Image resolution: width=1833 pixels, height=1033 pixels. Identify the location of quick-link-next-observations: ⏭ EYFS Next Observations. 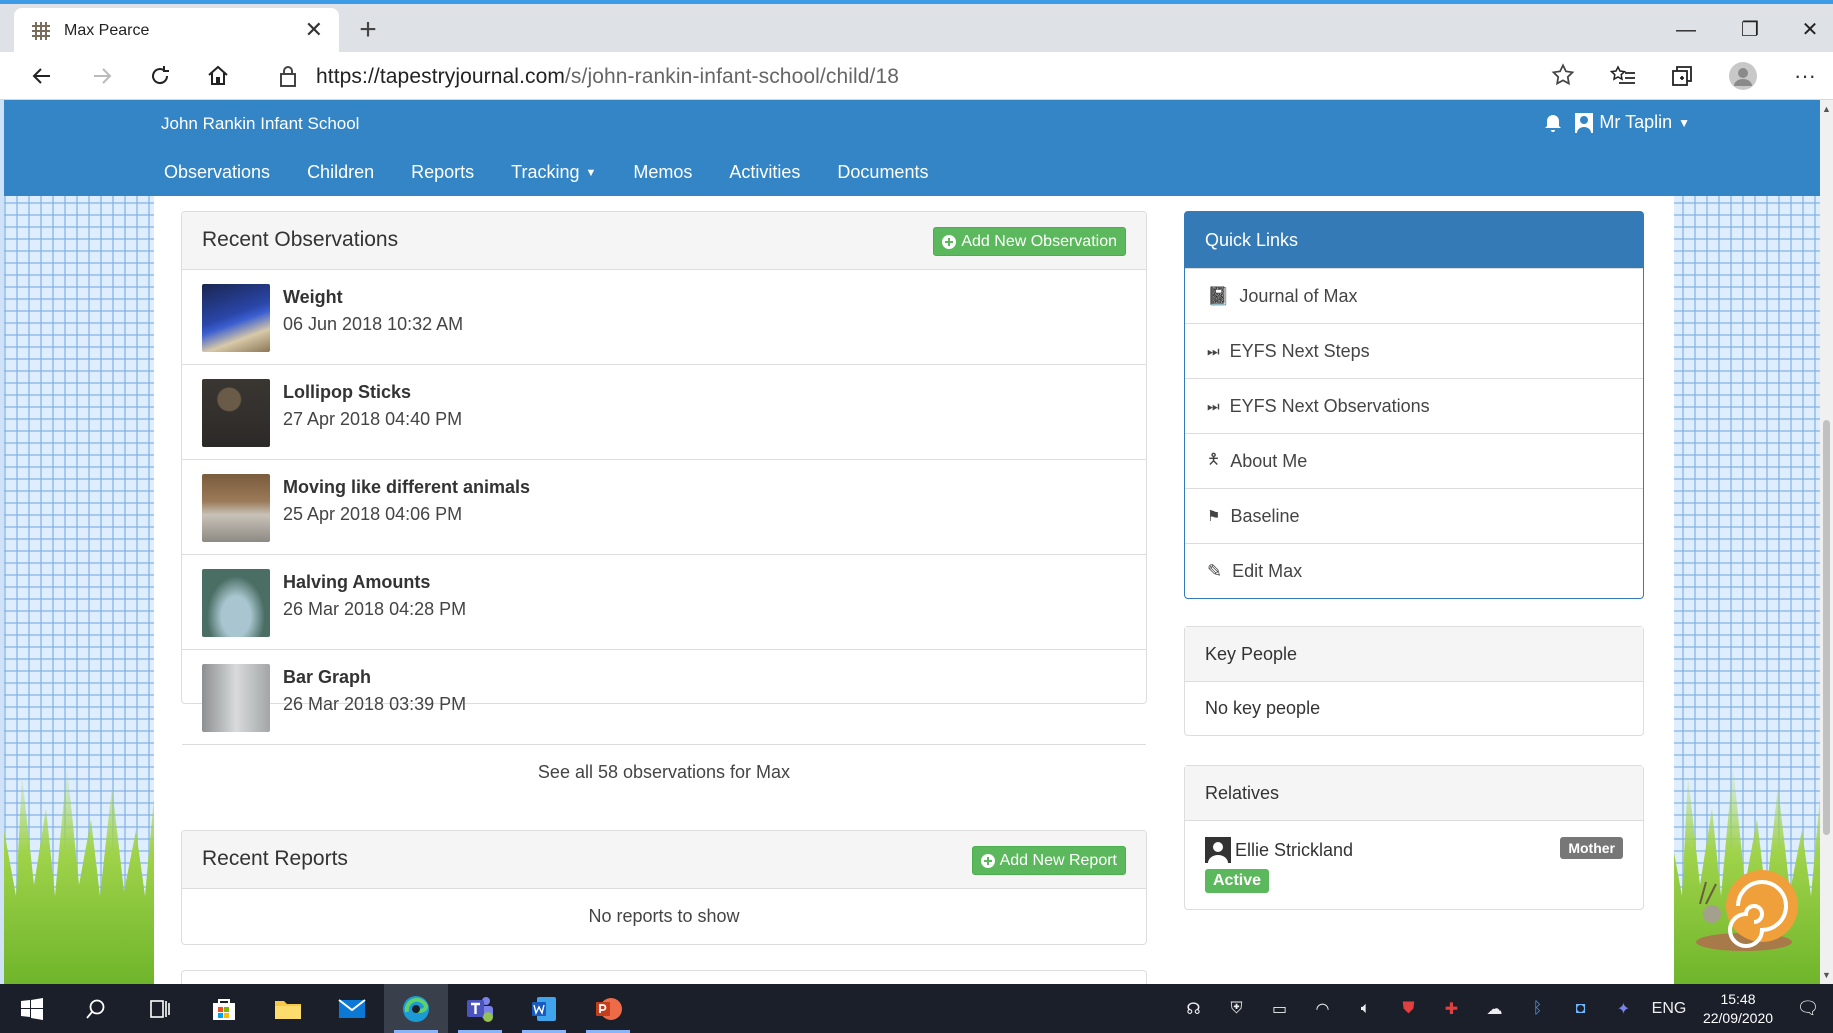
(1414, 405).